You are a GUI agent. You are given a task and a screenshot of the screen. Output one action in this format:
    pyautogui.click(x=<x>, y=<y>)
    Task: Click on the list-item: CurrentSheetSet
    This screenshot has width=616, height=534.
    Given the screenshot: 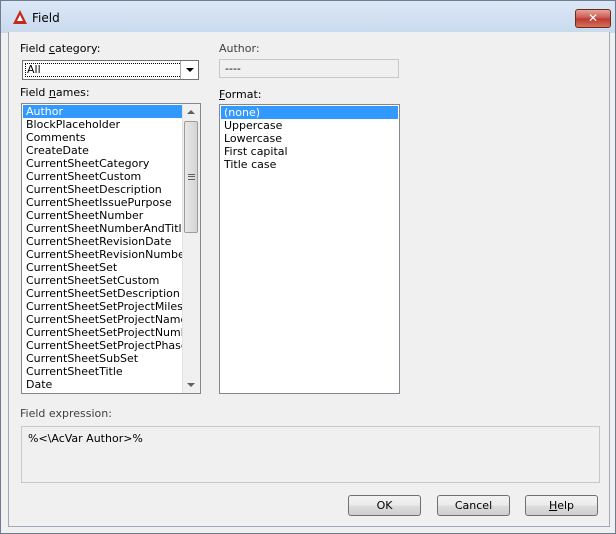 What is the action you would take?
    pyautogui.click(x=102, y=267)
    